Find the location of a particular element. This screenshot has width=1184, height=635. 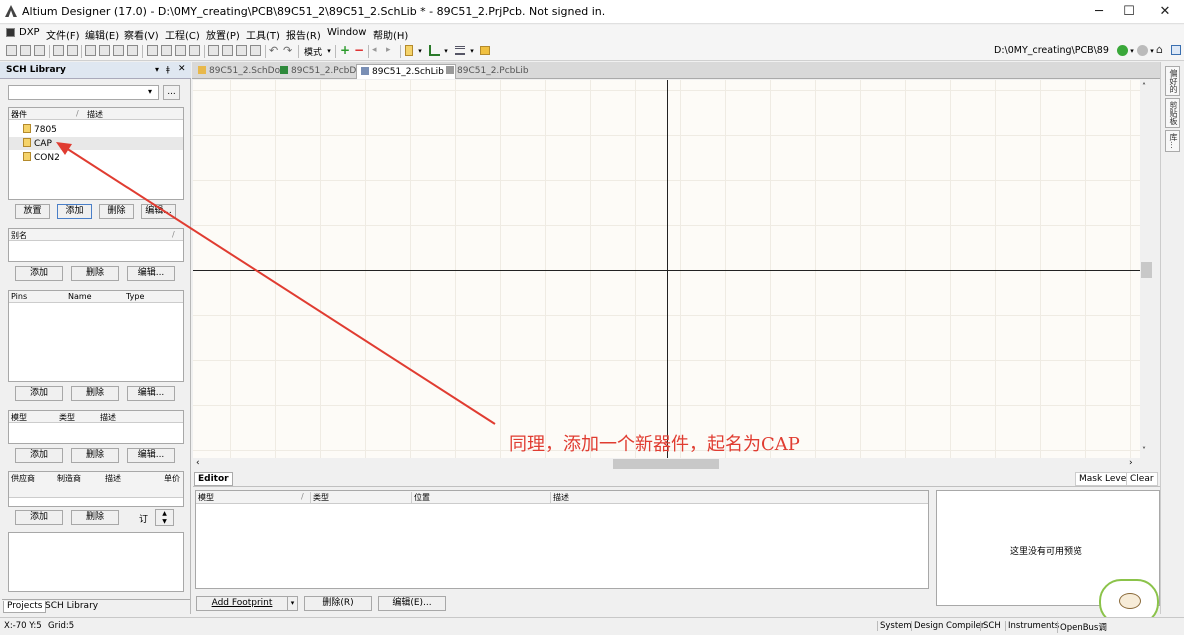

menu-tools: 工具(T) is located at coordinates (263, 34).